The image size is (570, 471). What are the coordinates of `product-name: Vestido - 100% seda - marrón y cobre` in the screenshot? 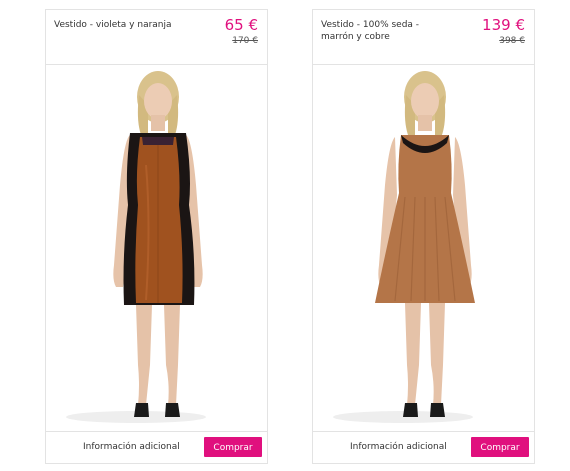 It's located at (386, 31).